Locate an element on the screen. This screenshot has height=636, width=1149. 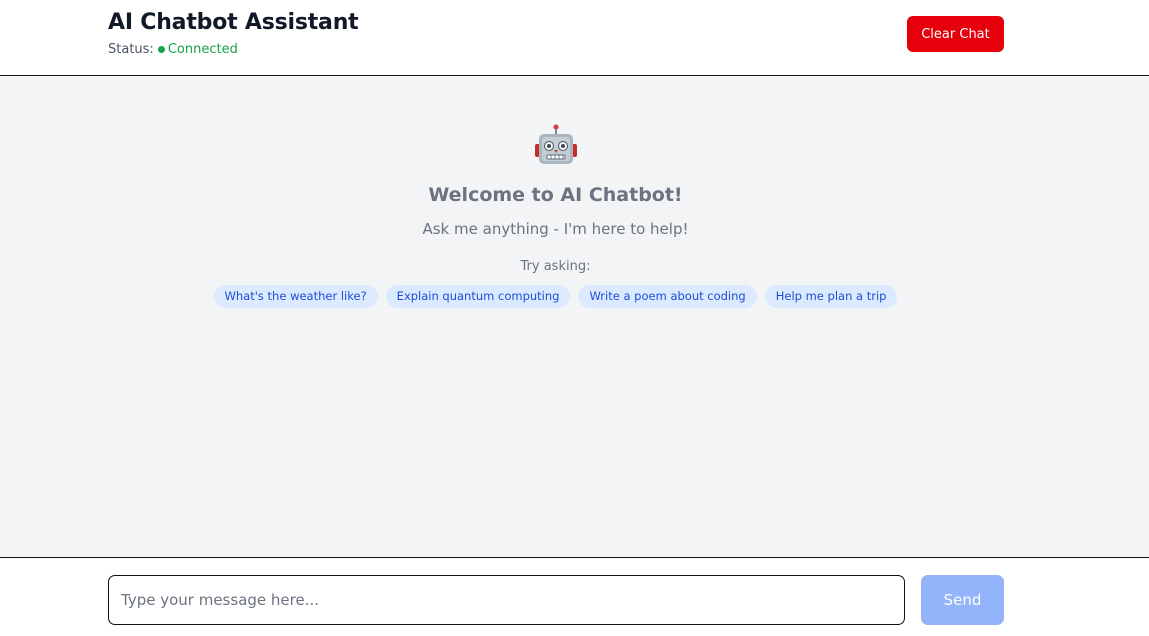
connection-status: Status: Connected is located at coordinates (173, 49).